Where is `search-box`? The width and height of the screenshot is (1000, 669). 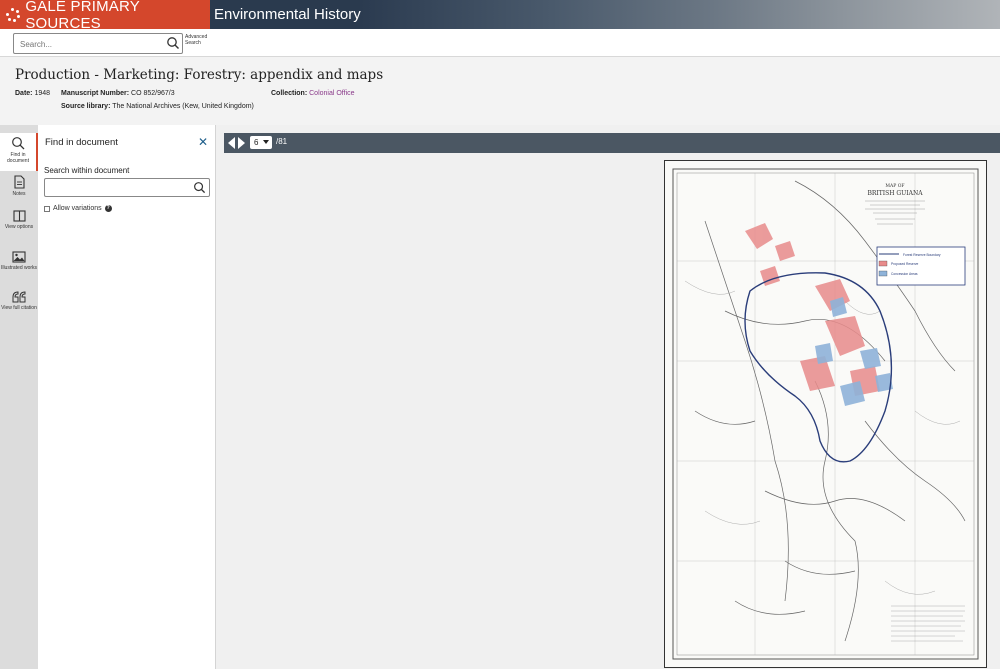 search-box is located at coordinates (98, 43).